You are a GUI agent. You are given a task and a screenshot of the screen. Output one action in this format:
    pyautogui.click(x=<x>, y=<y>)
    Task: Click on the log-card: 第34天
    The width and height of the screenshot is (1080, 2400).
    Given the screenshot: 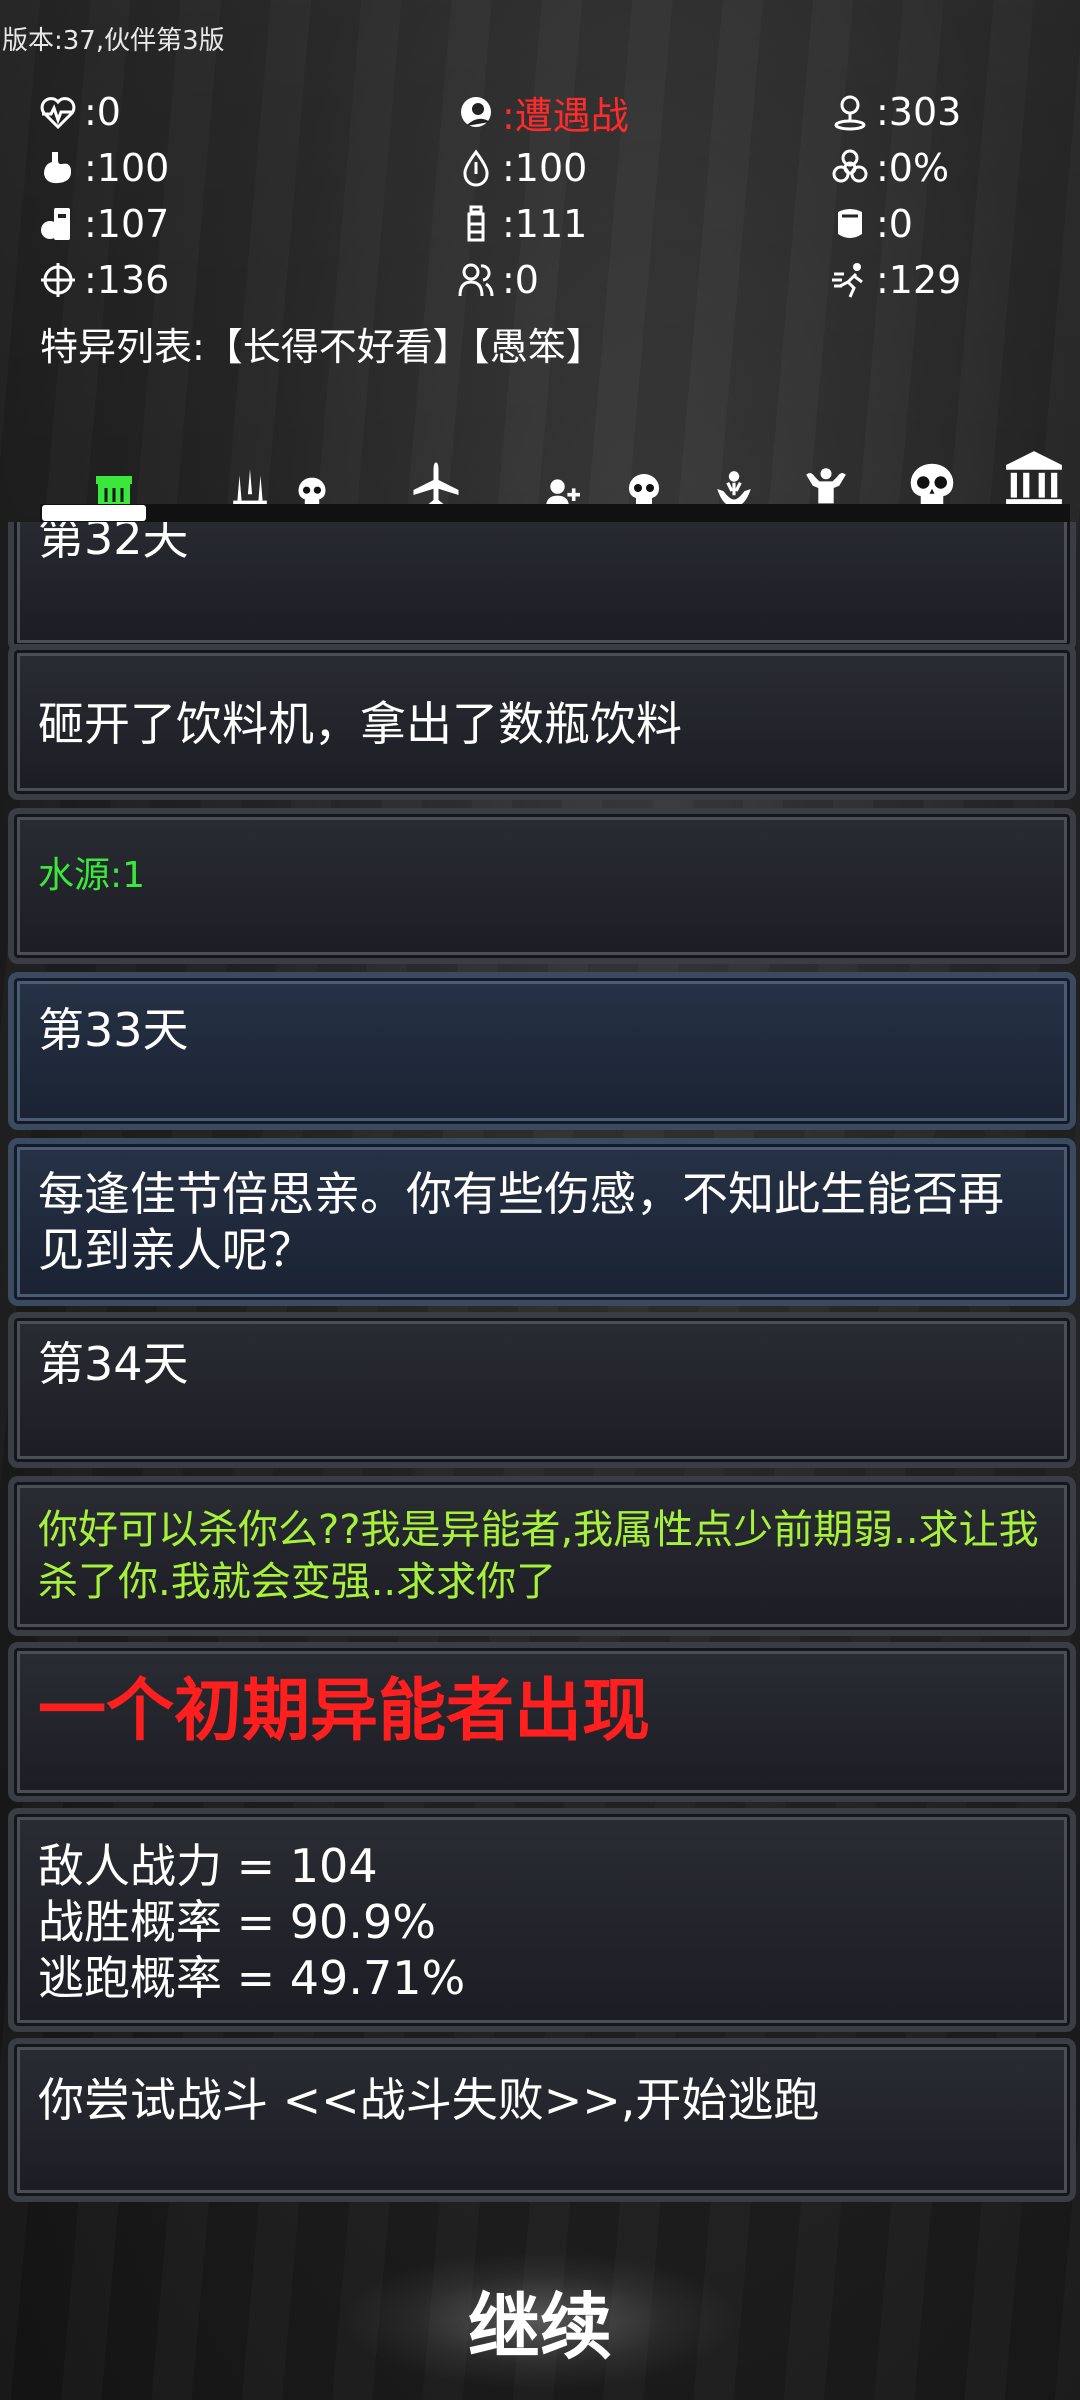 What is the action you would take?
    pyautogui.click(x=542, y=1390)
    